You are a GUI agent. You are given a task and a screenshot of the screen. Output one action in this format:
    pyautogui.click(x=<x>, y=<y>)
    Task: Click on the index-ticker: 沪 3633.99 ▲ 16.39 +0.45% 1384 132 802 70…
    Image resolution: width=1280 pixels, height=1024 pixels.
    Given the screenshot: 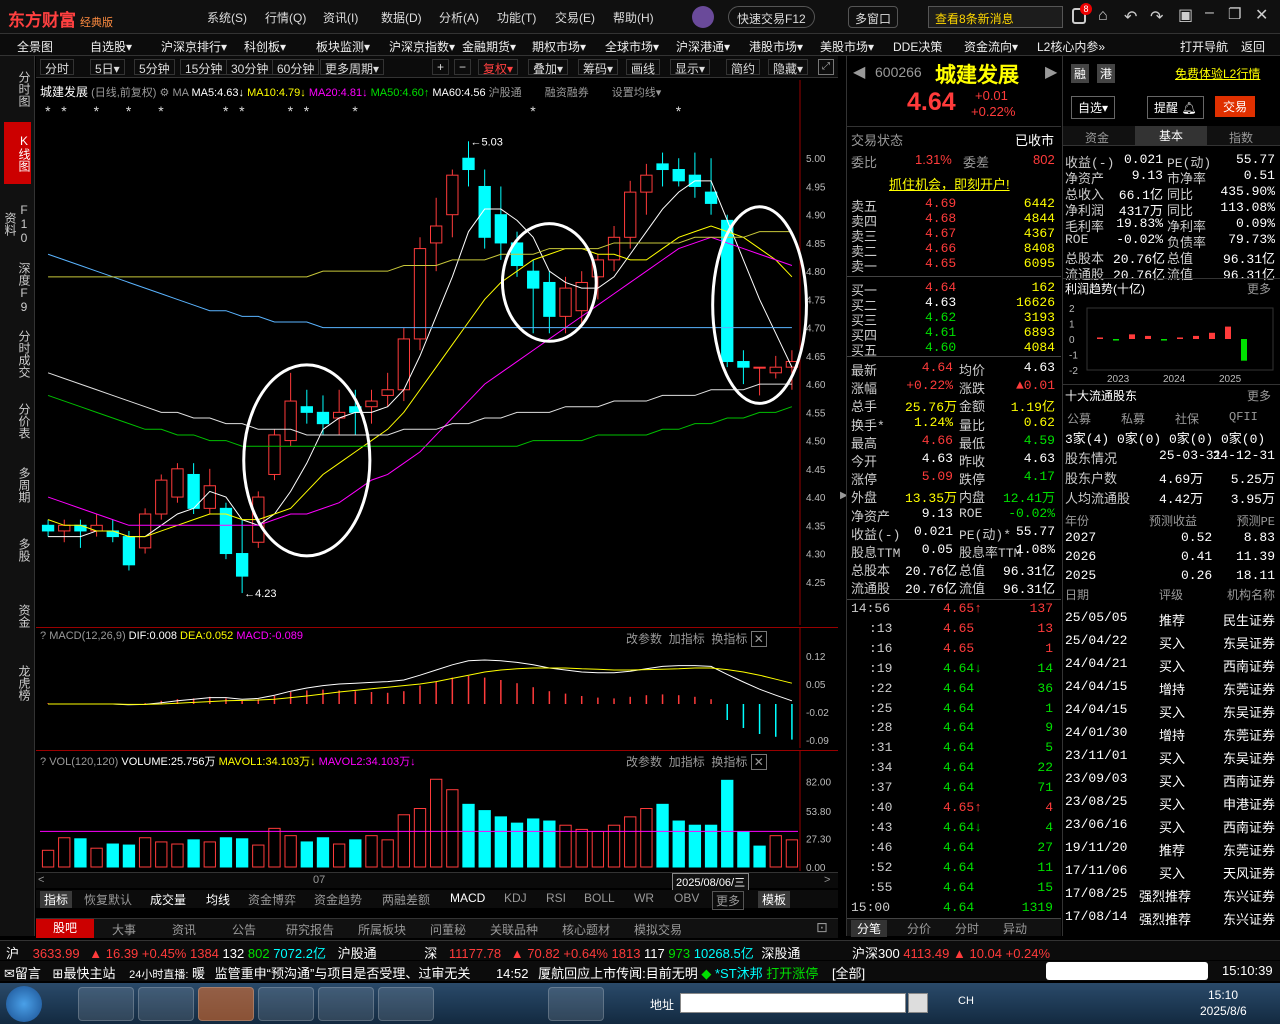 What is the action you would take?
    pyautogui.click(x=640, y=950)
    